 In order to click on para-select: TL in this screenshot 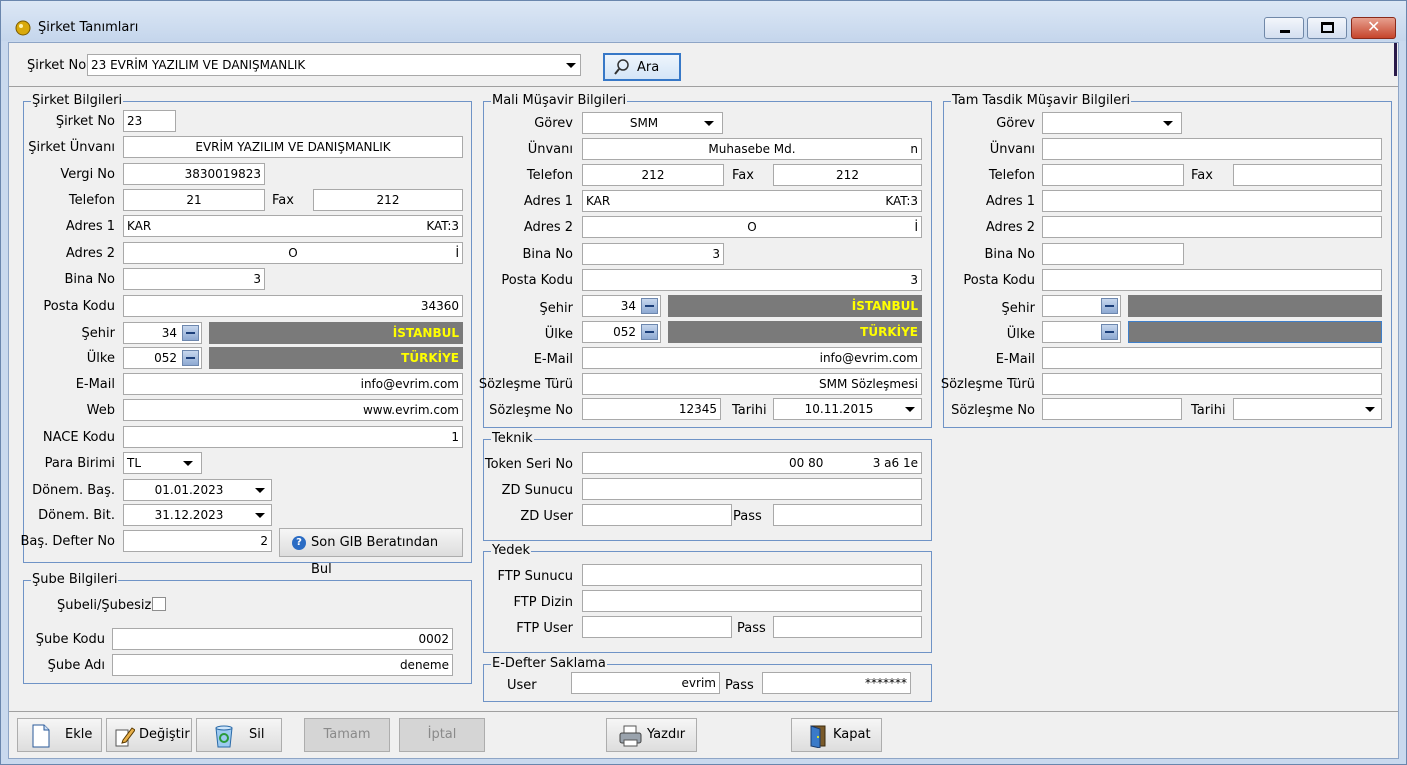, I will do `click(162, 463)`.